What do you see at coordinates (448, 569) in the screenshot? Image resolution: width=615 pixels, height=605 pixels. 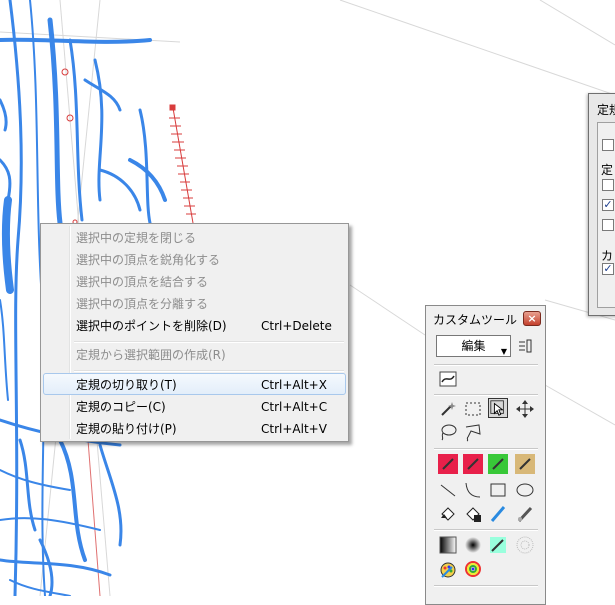 I see `palette-icon` at bounding box center [448, 569].